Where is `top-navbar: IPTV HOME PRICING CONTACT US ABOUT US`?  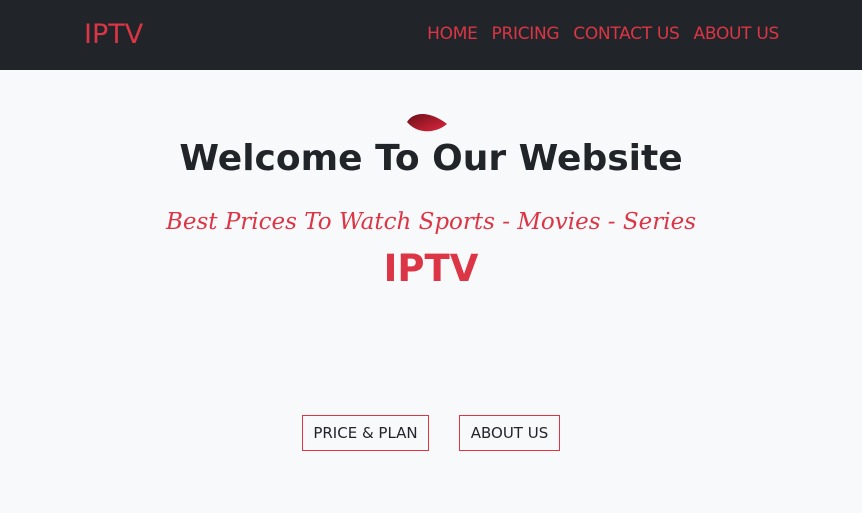 top-navbar: IPTV HOME PRICING CONTACT US ABOUT US is located at coordinates (431, 35).